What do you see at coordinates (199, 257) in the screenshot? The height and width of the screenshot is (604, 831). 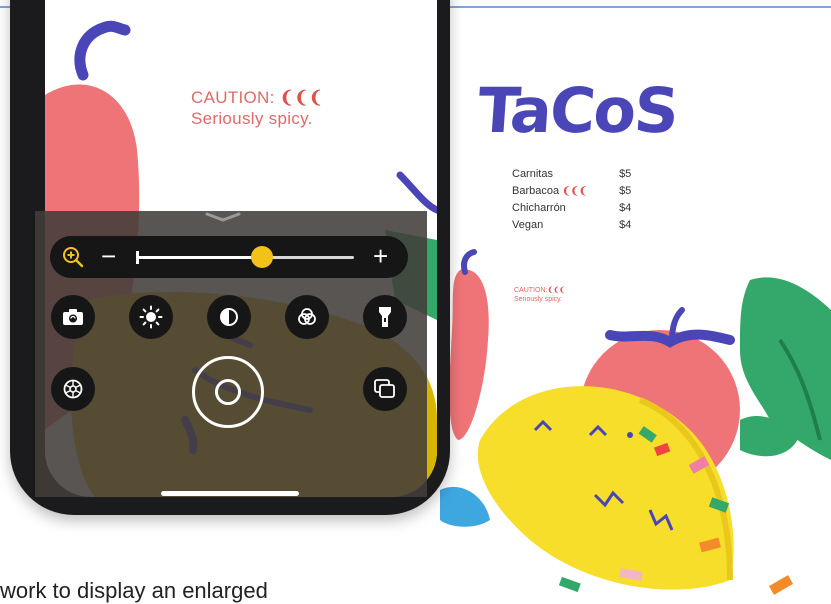 I see `zoom-slider-fill` at bounding box center [199, 257].